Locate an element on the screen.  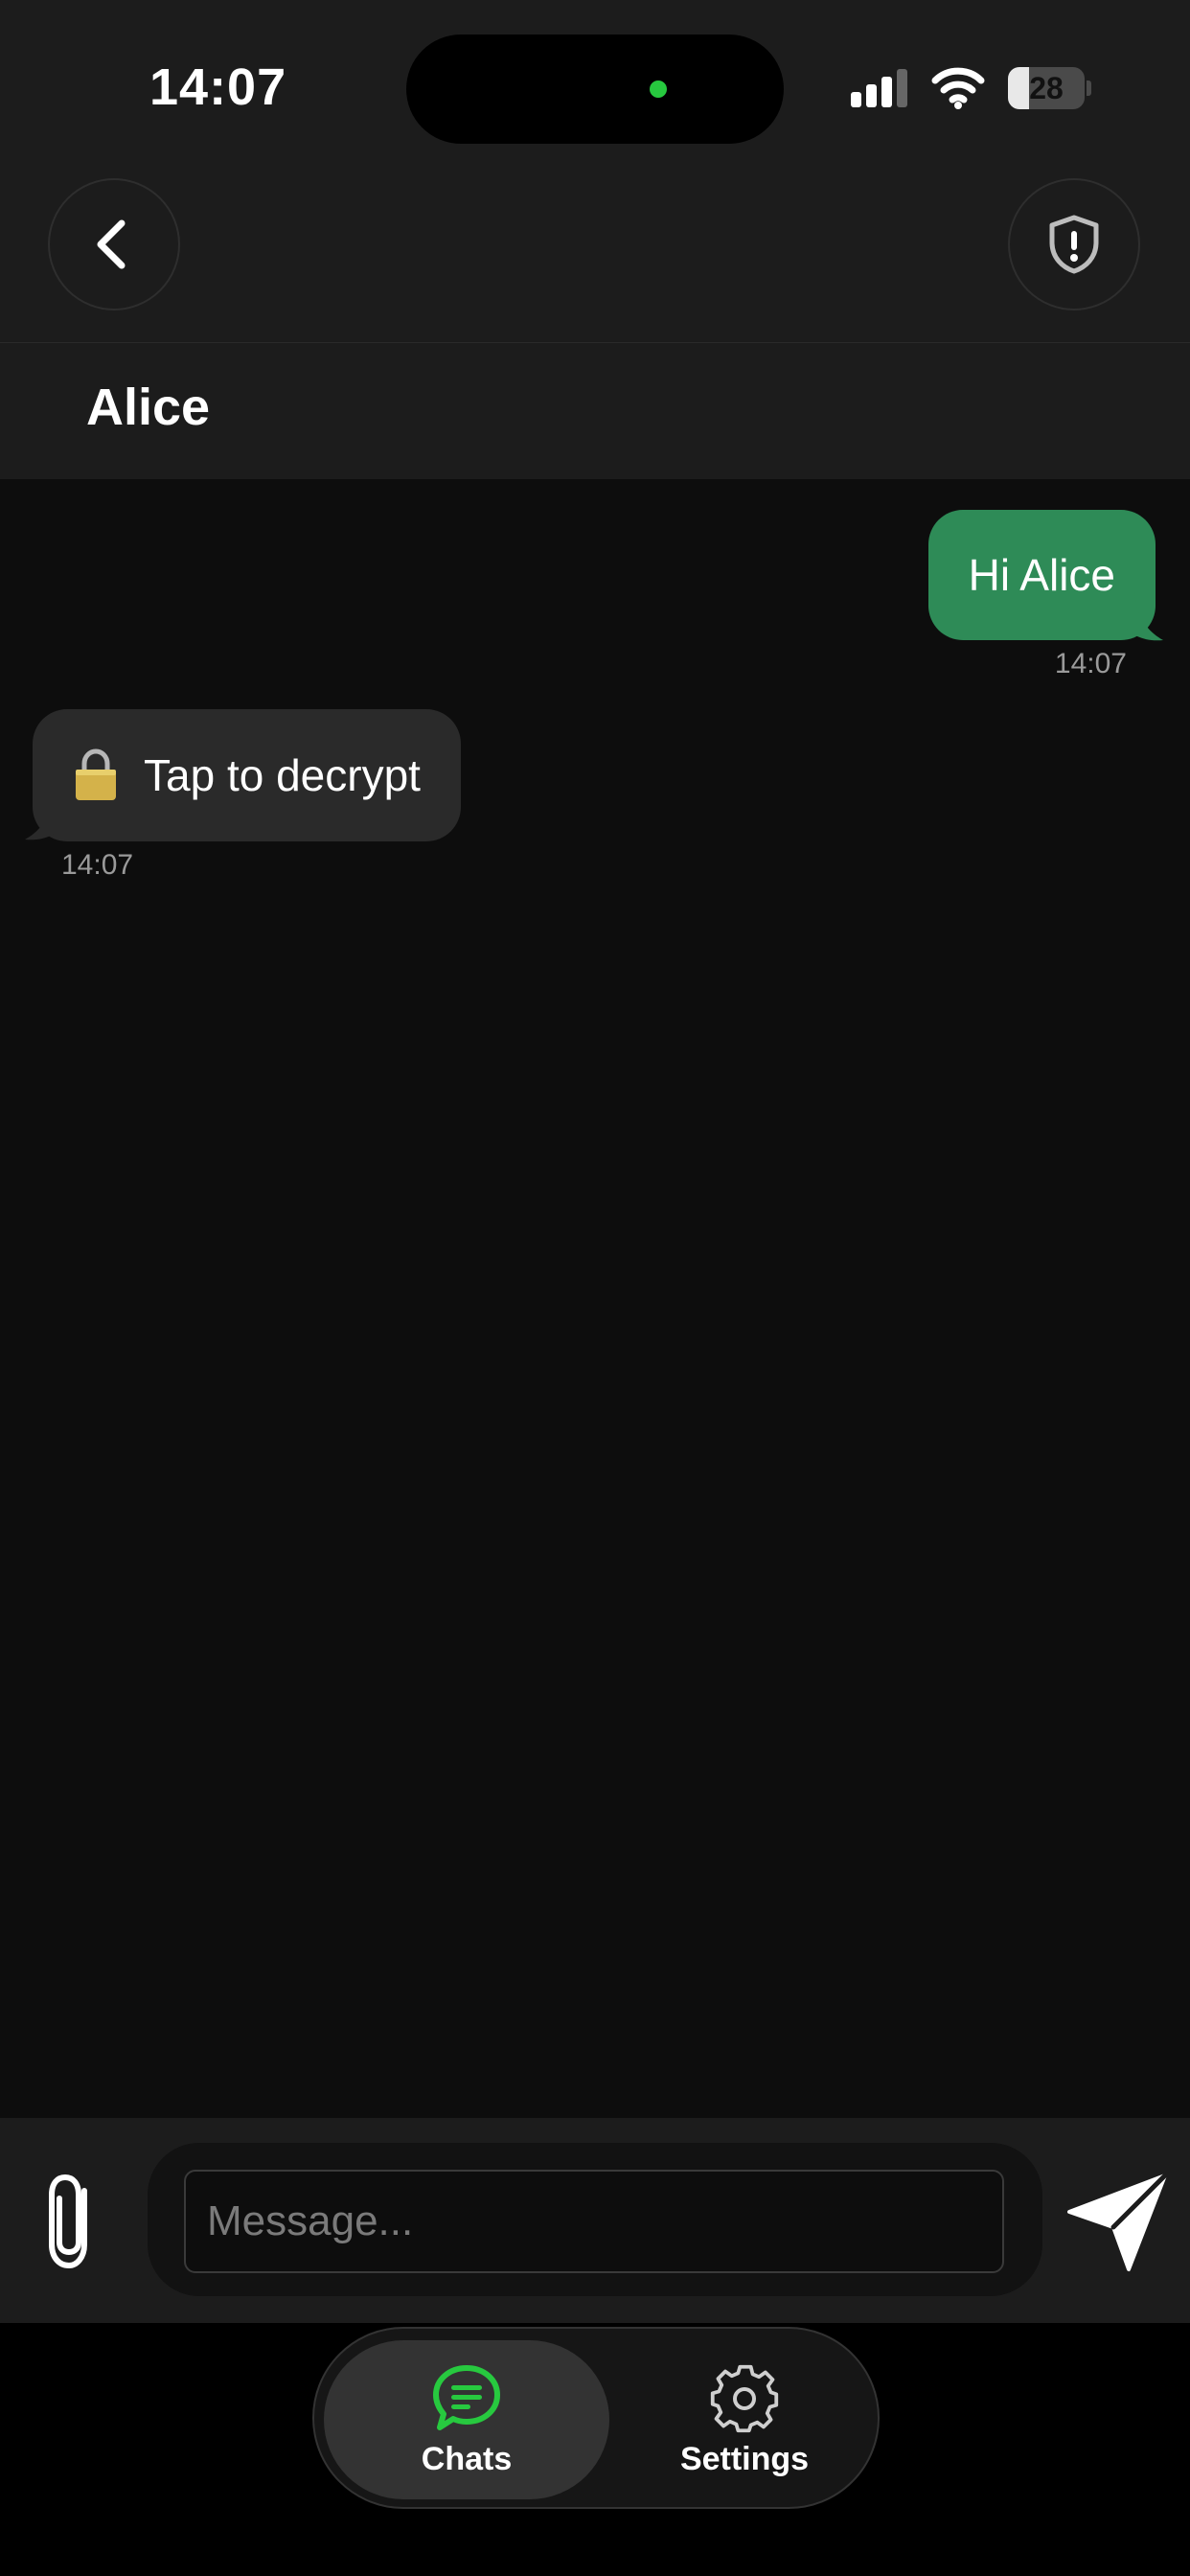
outgoing-message-bubble: Hi Alice is located at coordinates (1041, 575).